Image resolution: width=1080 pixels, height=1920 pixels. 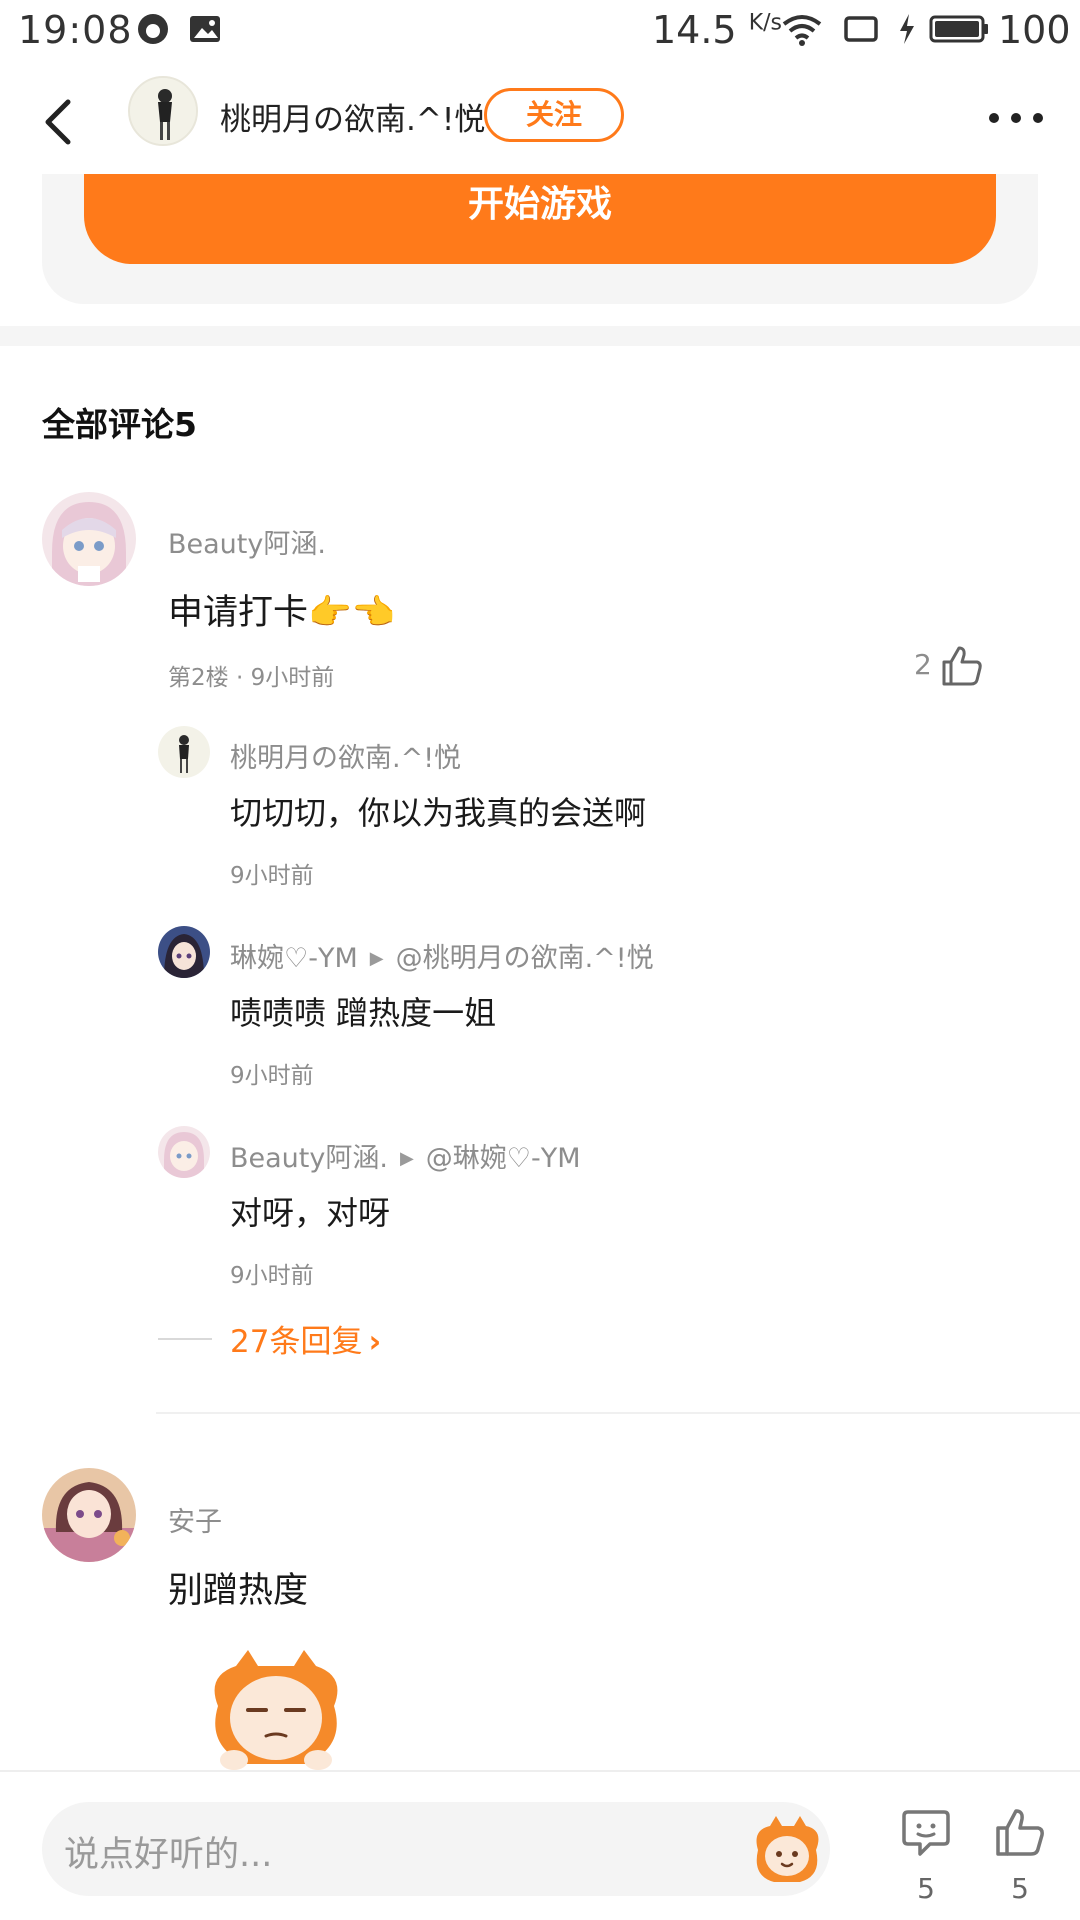 What do you see at coordinates (363, 1013) in the screenshot?
I see `reply-text: 啧啧啧 蹭热度一姐` at bounding box center [363, 1013].